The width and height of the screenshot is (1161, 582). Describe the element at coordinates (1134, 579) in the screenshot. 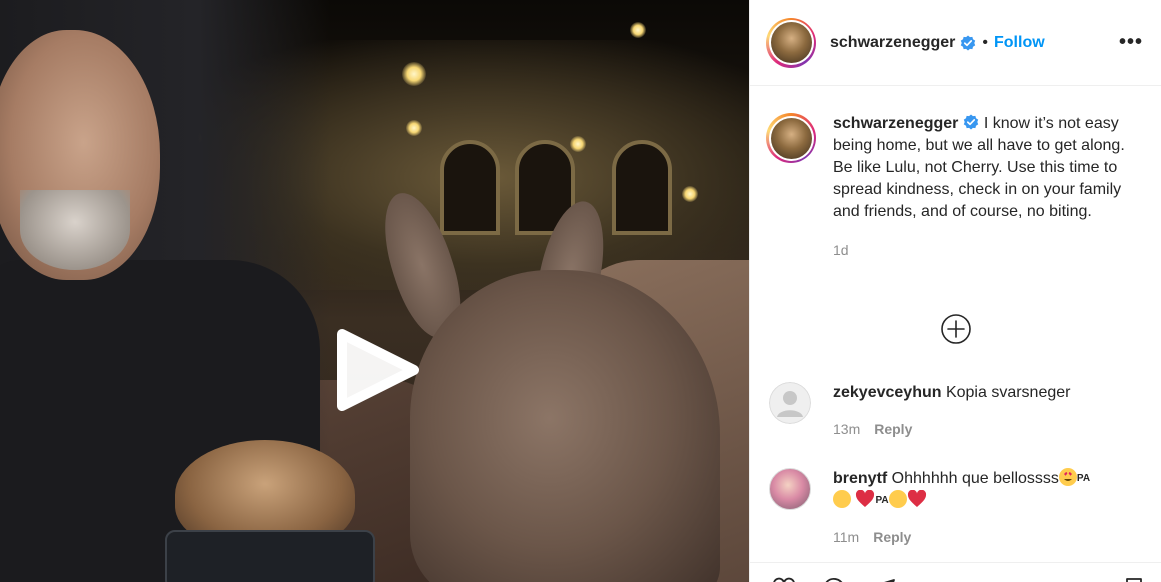

I see `save-bookmark-icon` at that location.